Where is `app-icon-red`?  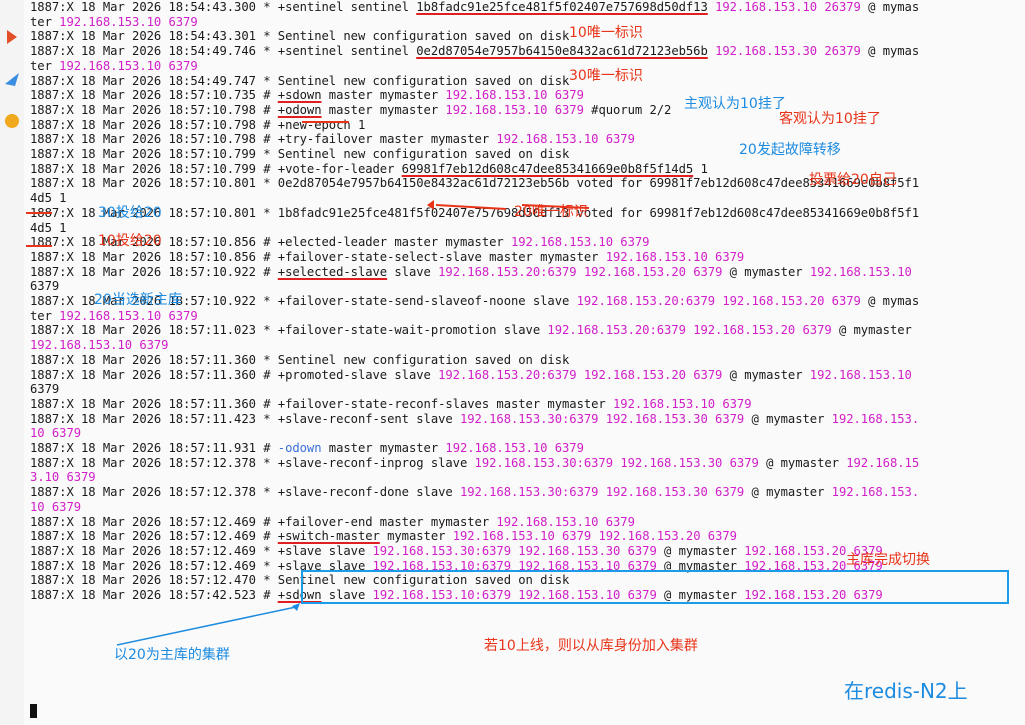
app-icon-red is located at coordinates (12, 37).